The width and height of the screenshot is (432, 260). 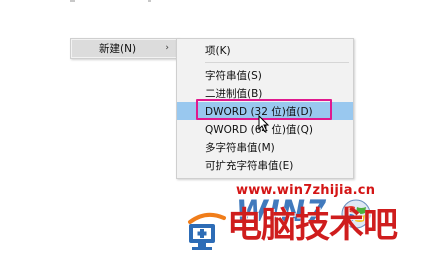 What do you see at coordinates (207, 231) in the screenshot?
I see `computer-plus-icon` at bounding box center [207, 231].